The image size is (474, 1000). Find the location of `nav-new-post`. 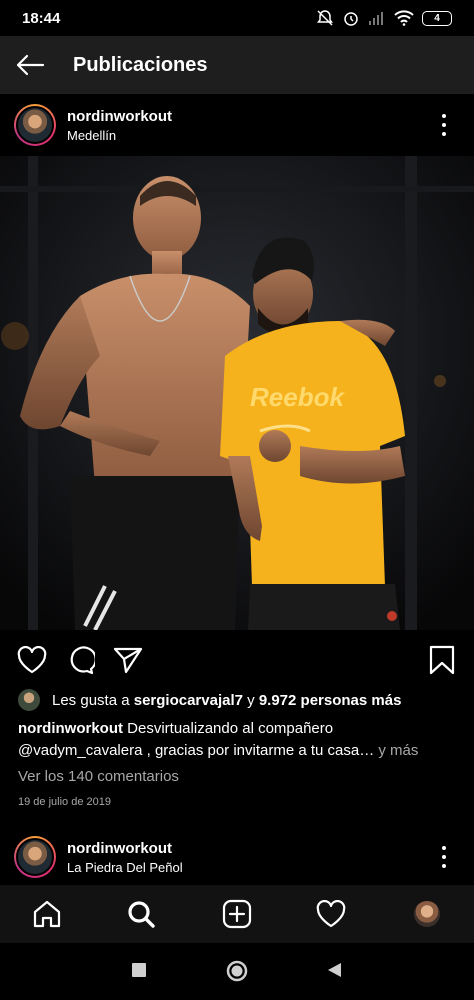

nav-new-post is located at coordinates (237, 914).